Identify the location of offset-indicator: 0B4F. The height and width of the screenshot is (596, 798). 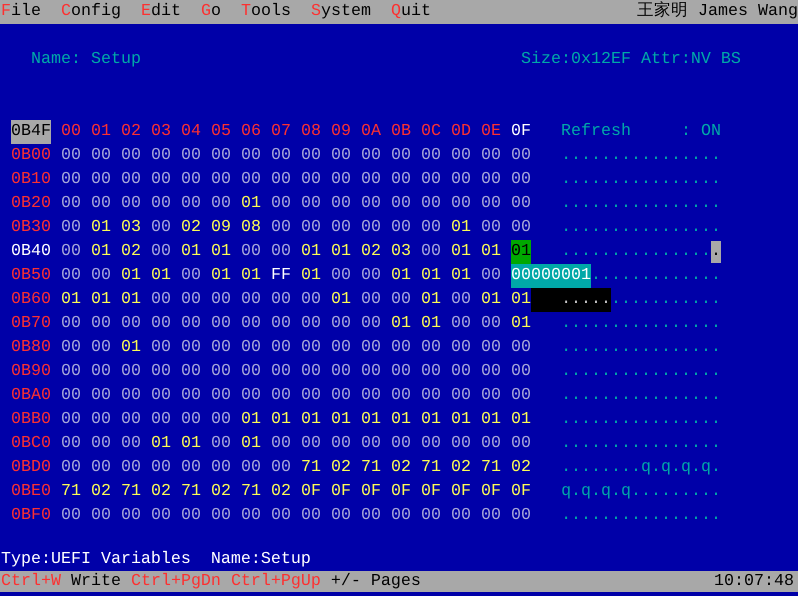
(31, 132).